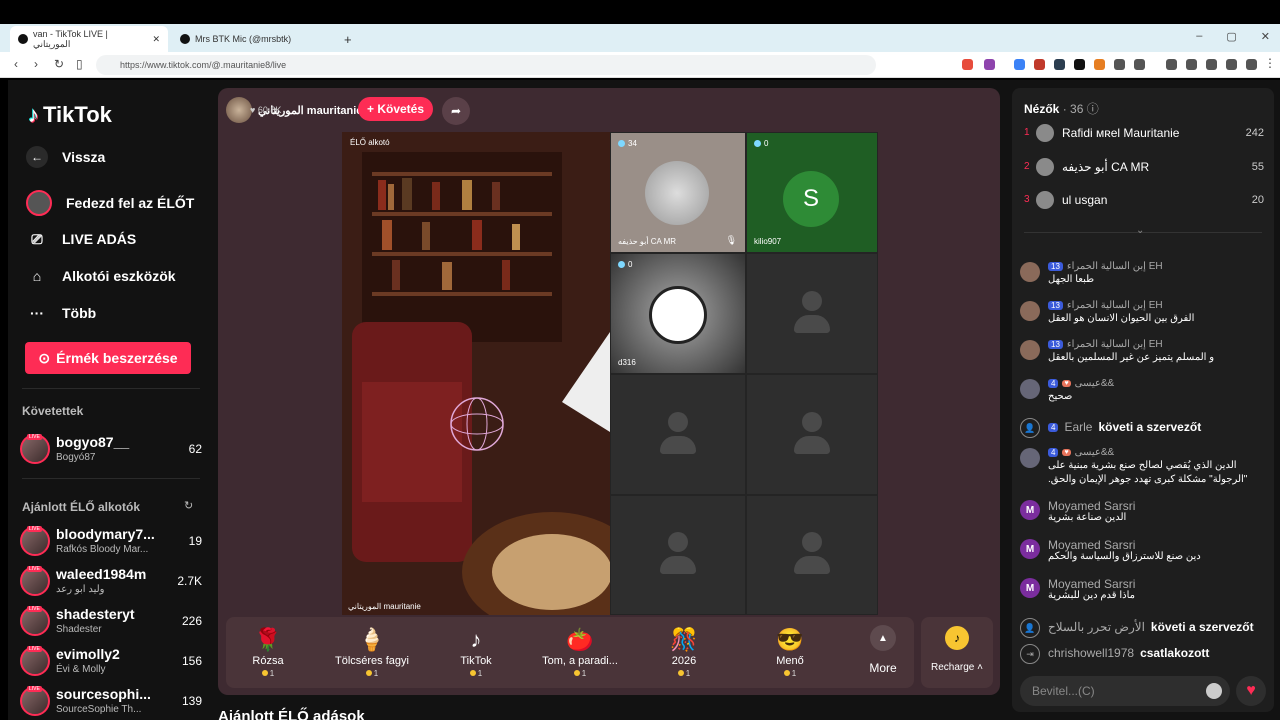  What do you see at coordinates (268, 639) in the screenshot?
I see `rose-icon: 🌹` at bounding box center [268, 639].